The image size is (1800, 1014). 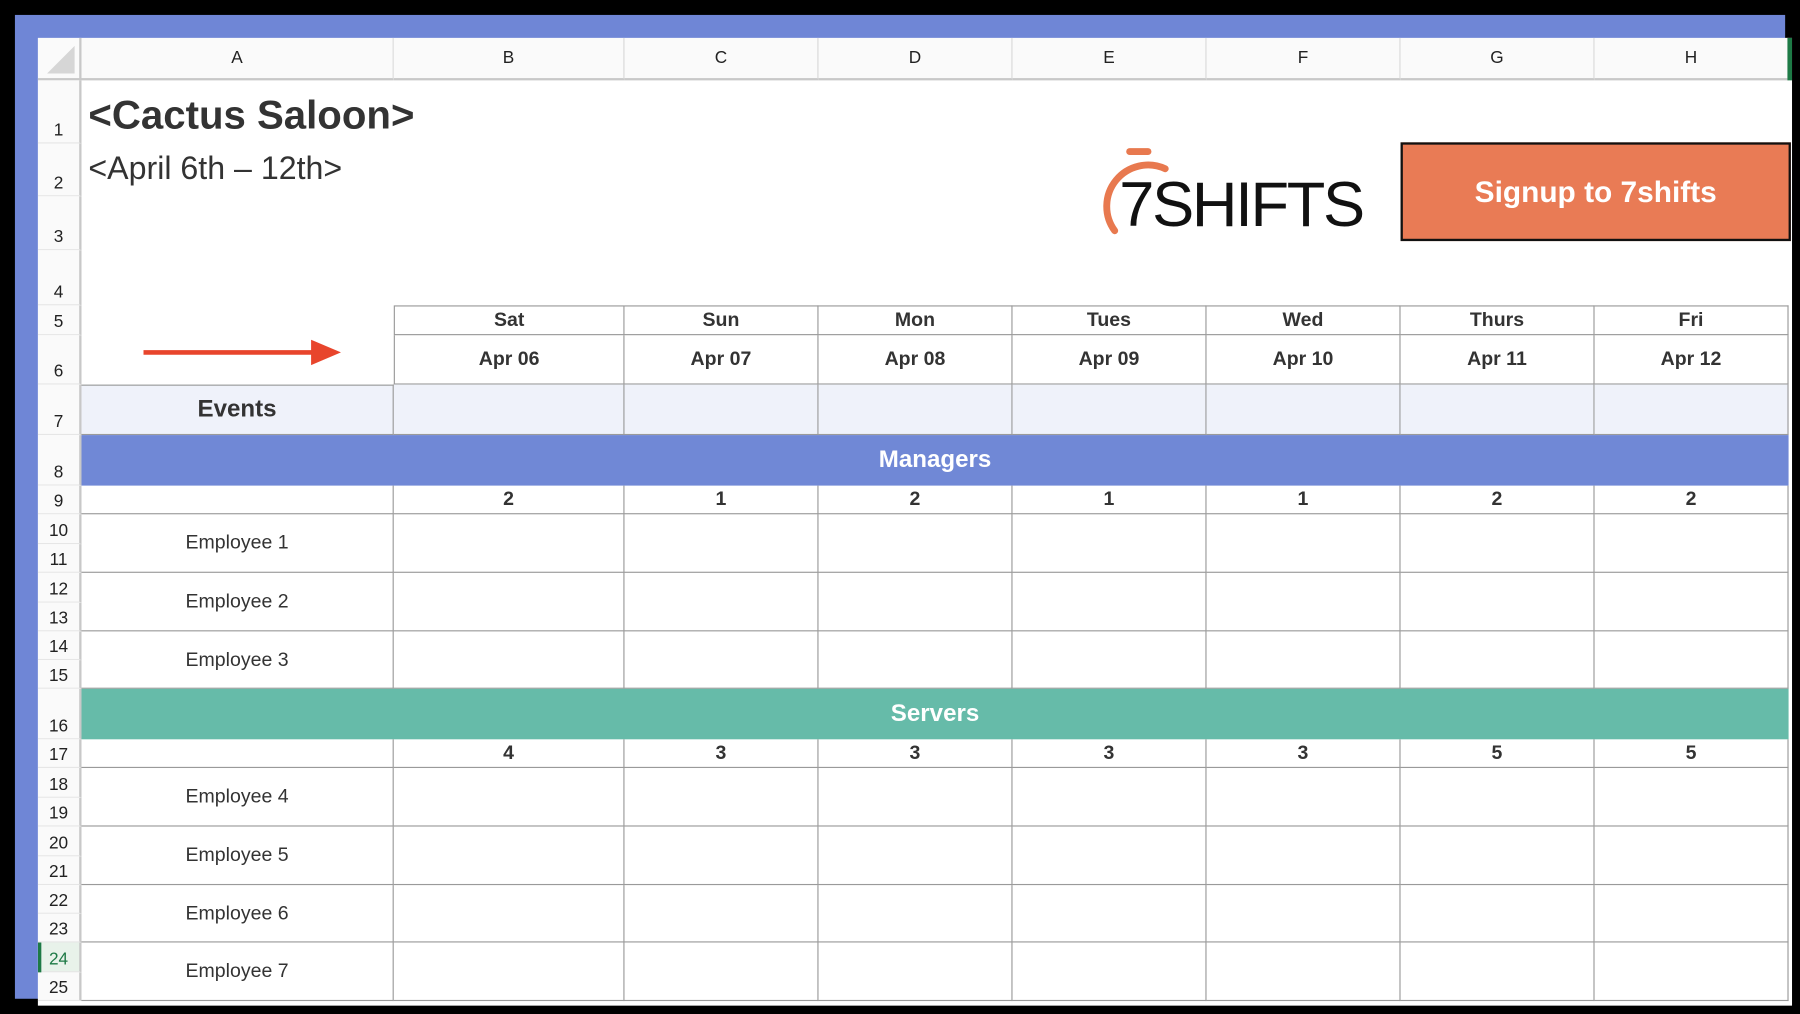 What do you see at coordinates (59, 899) in the screenshot?
I see `row-header-22: 22` at bounding box center [59, 899].